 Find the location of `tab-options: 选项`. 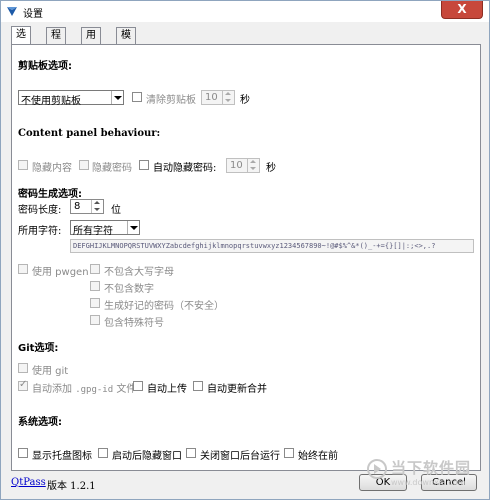

tab-options: 选项 is located at coordinates (21, 41).